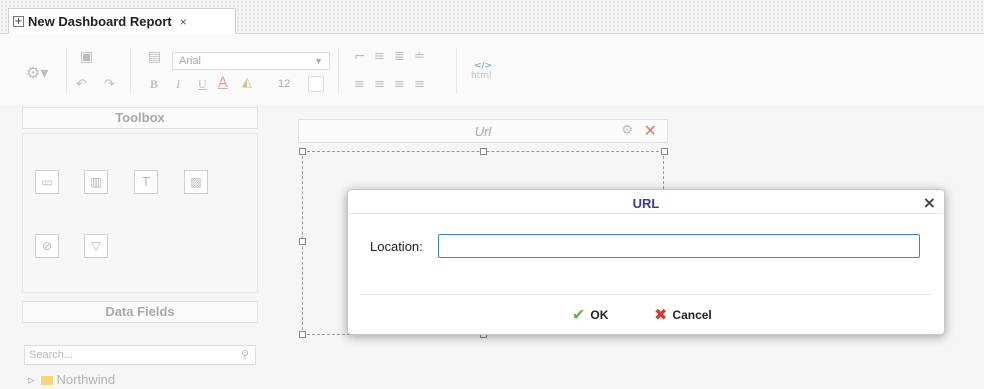  What do you see at coordinates (650, 130) in the screenshot?
I see `widget-remove-icon: ✕` at bounding box center [650, 130].